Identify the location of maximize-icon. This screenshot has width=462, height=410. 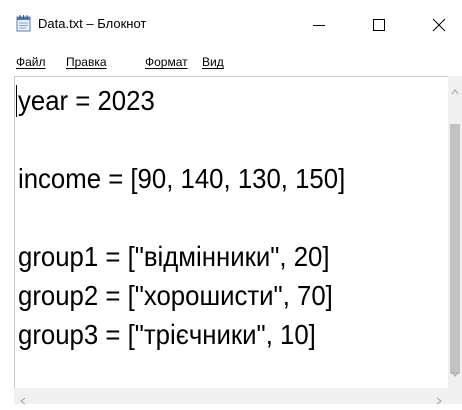
(379, 25).